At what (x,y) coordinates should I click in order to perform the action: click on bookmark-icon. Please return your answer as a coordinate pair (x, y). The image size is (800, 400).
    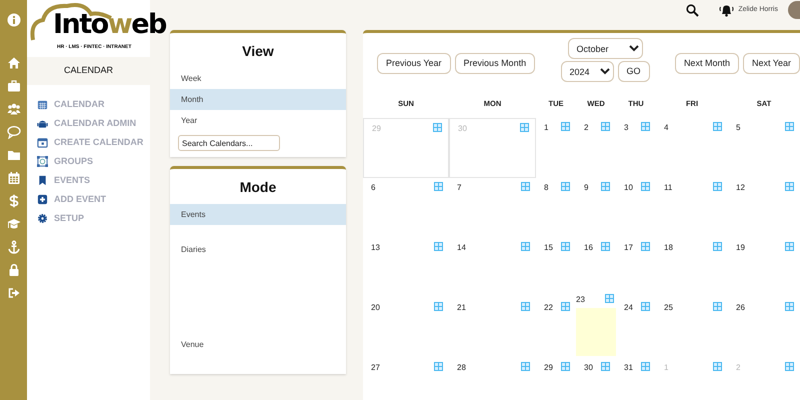
    Looking at the image, I should click on (42, 180).